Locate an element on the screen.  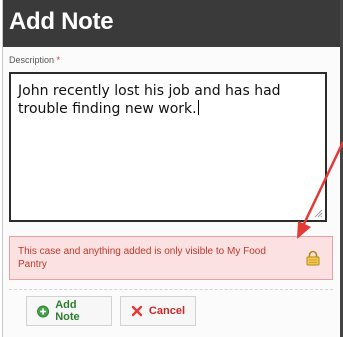
cancel-button: Cancel is located at coordinates (158, 311).